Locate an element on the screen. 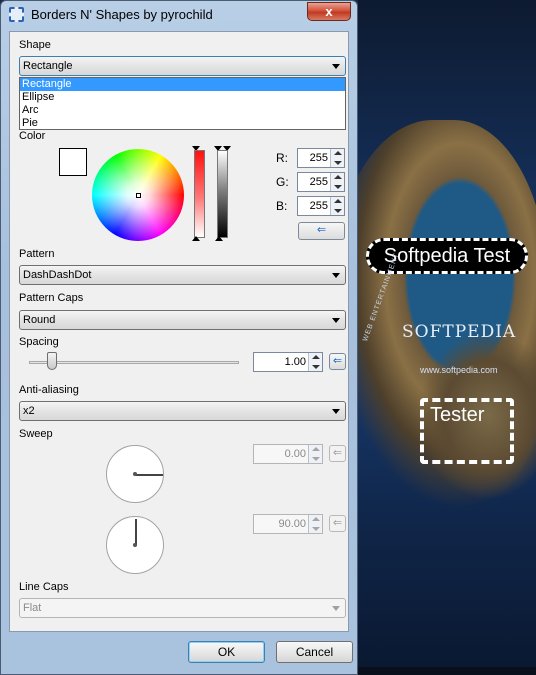  shape-label: Shape is located at coordinates (35, 45).